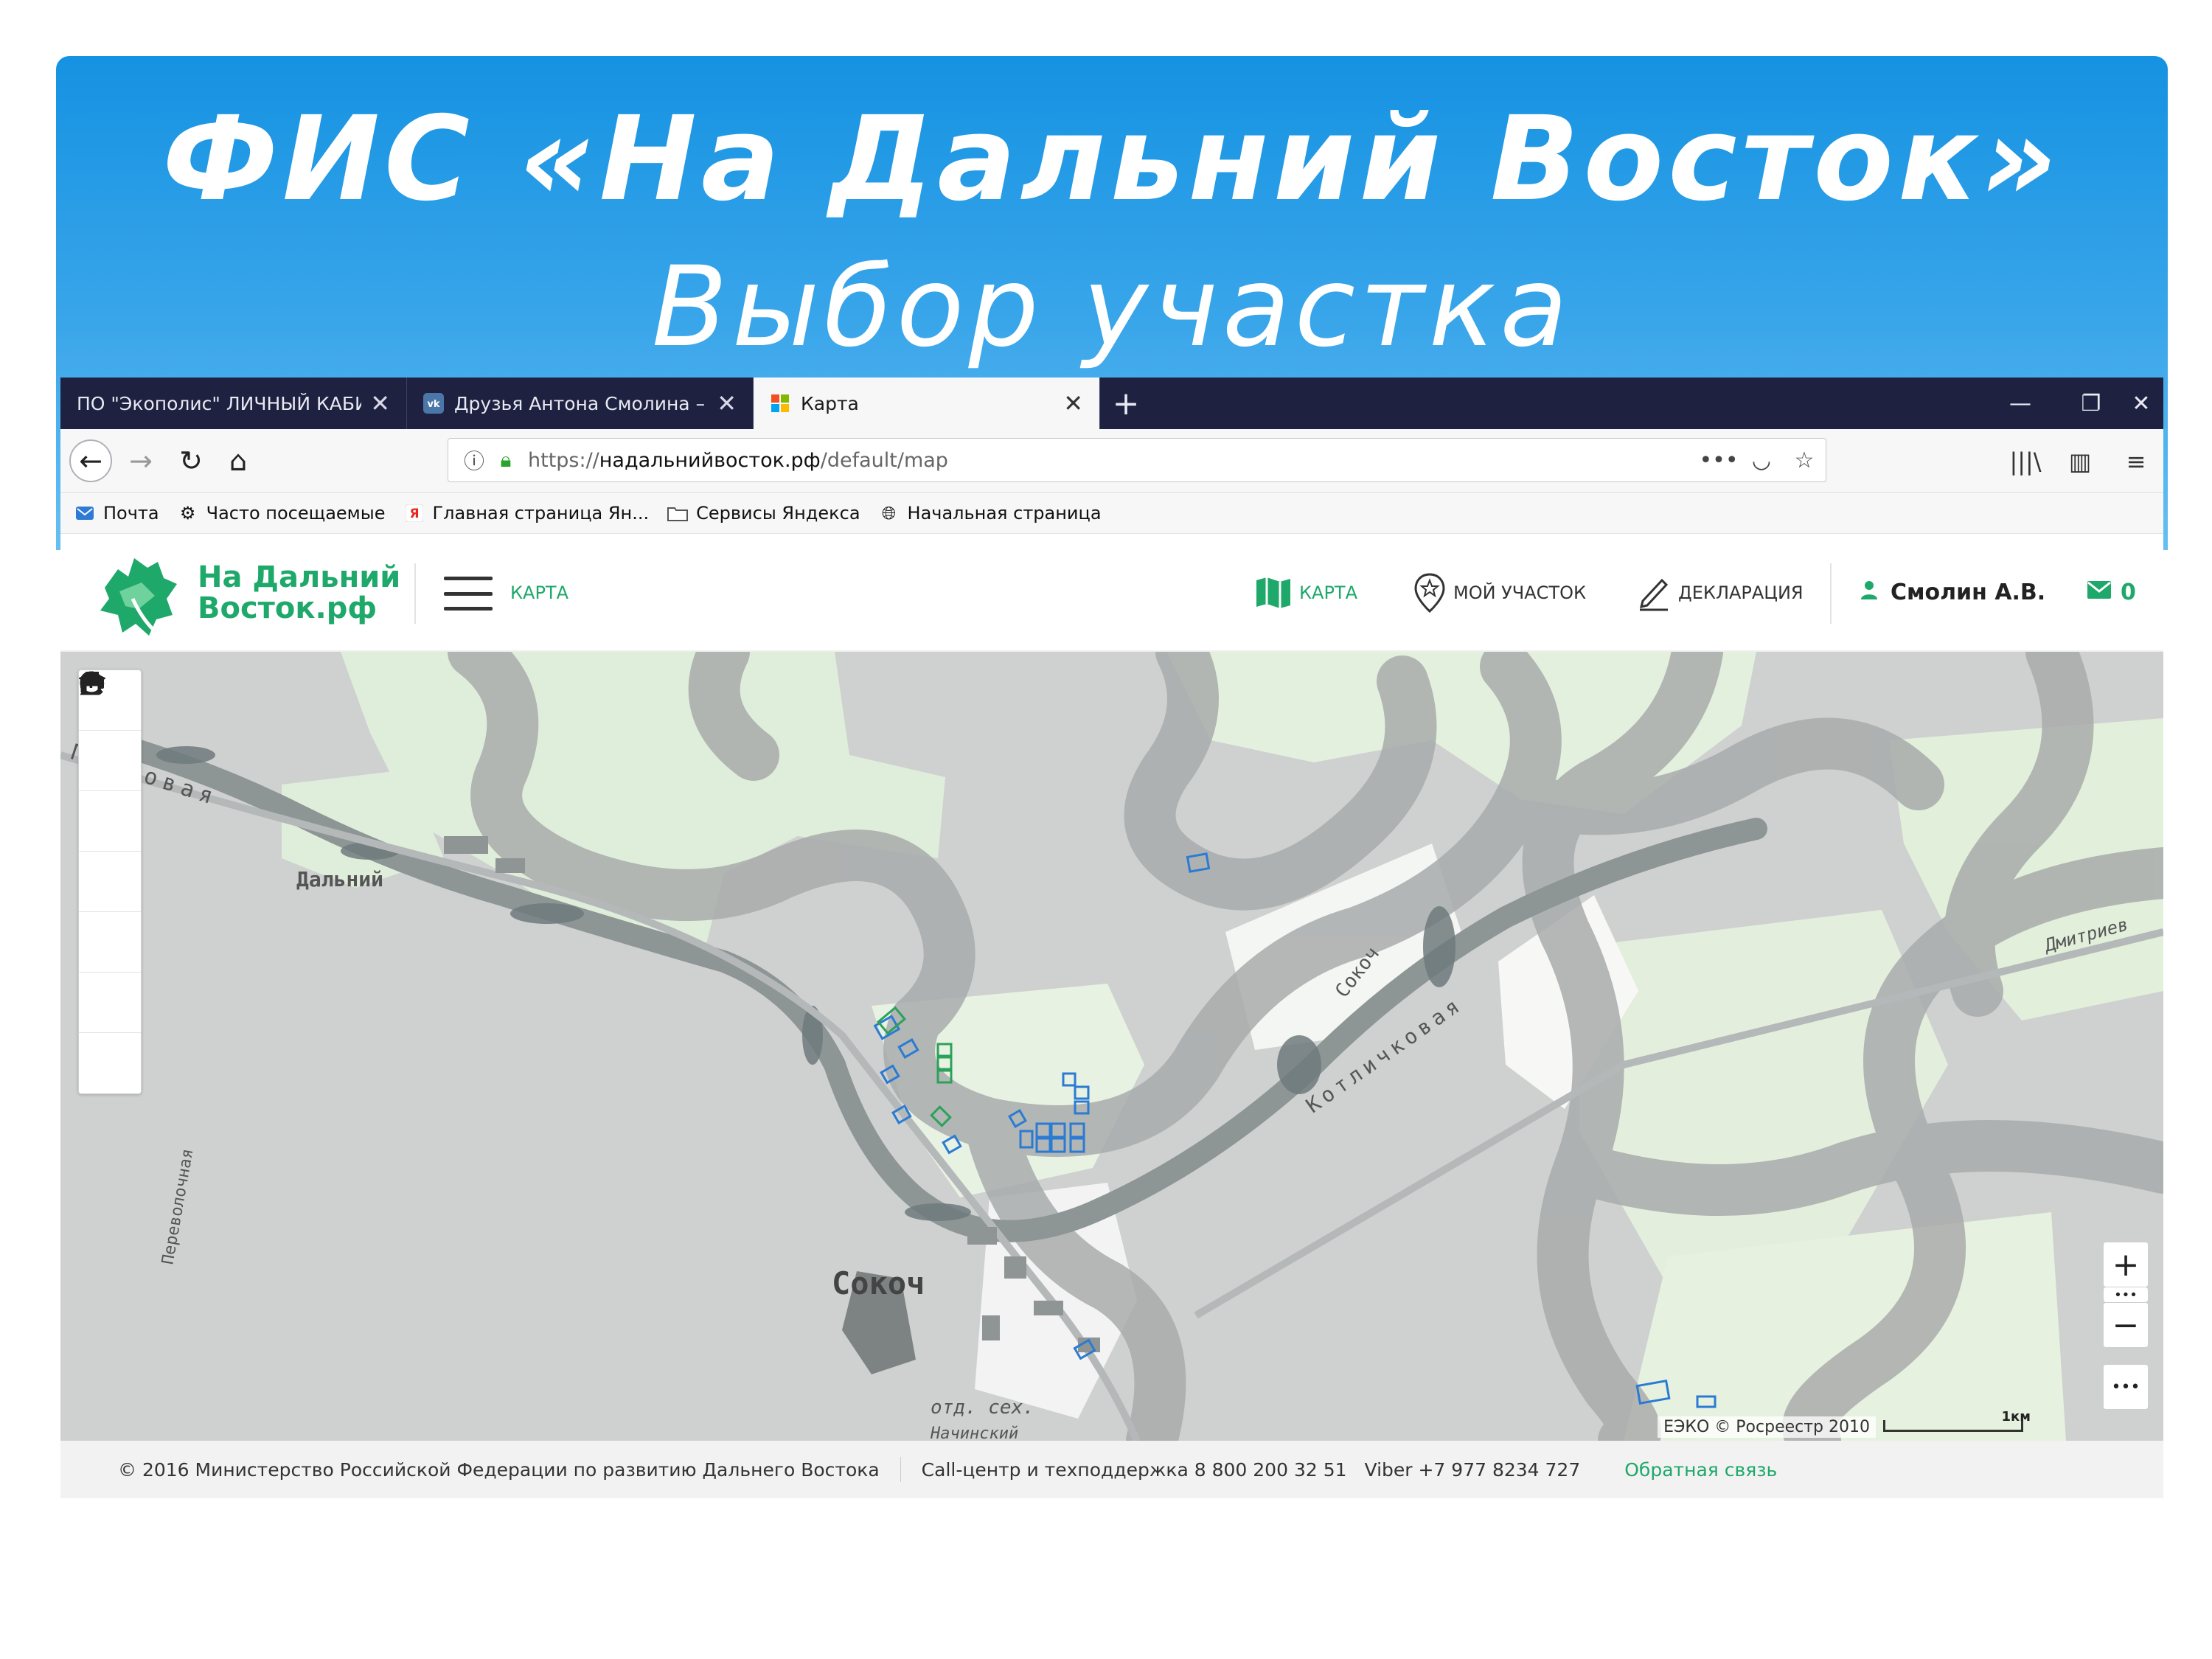 This screenshot has height=1659, width=2212. What do you see at coordinates (1741, 592) in the screenshot?
I see `nav-declaration-label: ДЕКЛАРАЦИЯ` at bounding box center [1741, 592].